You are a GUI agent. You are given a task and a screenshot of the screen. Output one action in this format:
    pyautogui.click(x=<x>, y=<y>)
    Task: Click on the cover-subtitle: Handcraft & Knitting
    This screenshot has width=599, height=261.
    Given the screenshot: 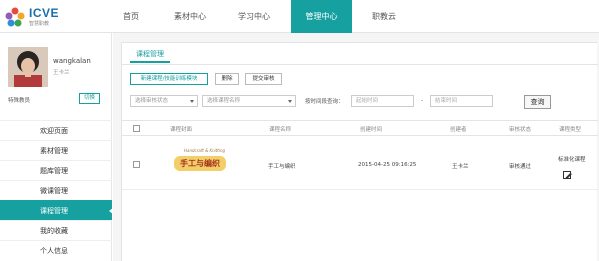 What is the action you would take?
    pyautogui.click(x=205, y=150)
    